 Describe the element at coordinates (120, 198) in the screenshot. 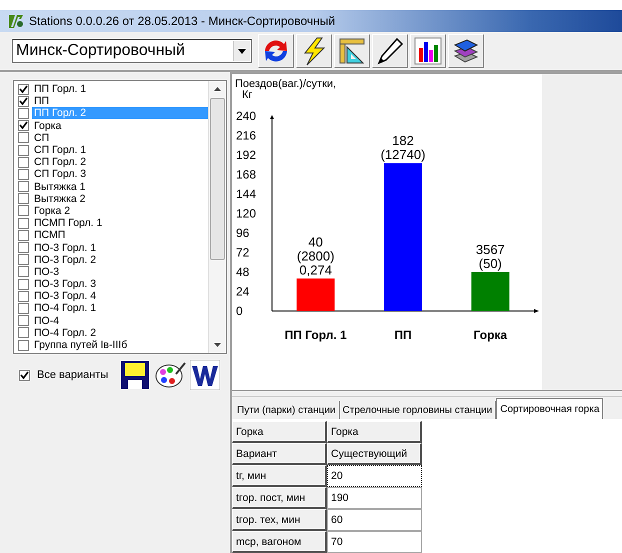

I see `variant-item: Вытяжка 2` at that location.